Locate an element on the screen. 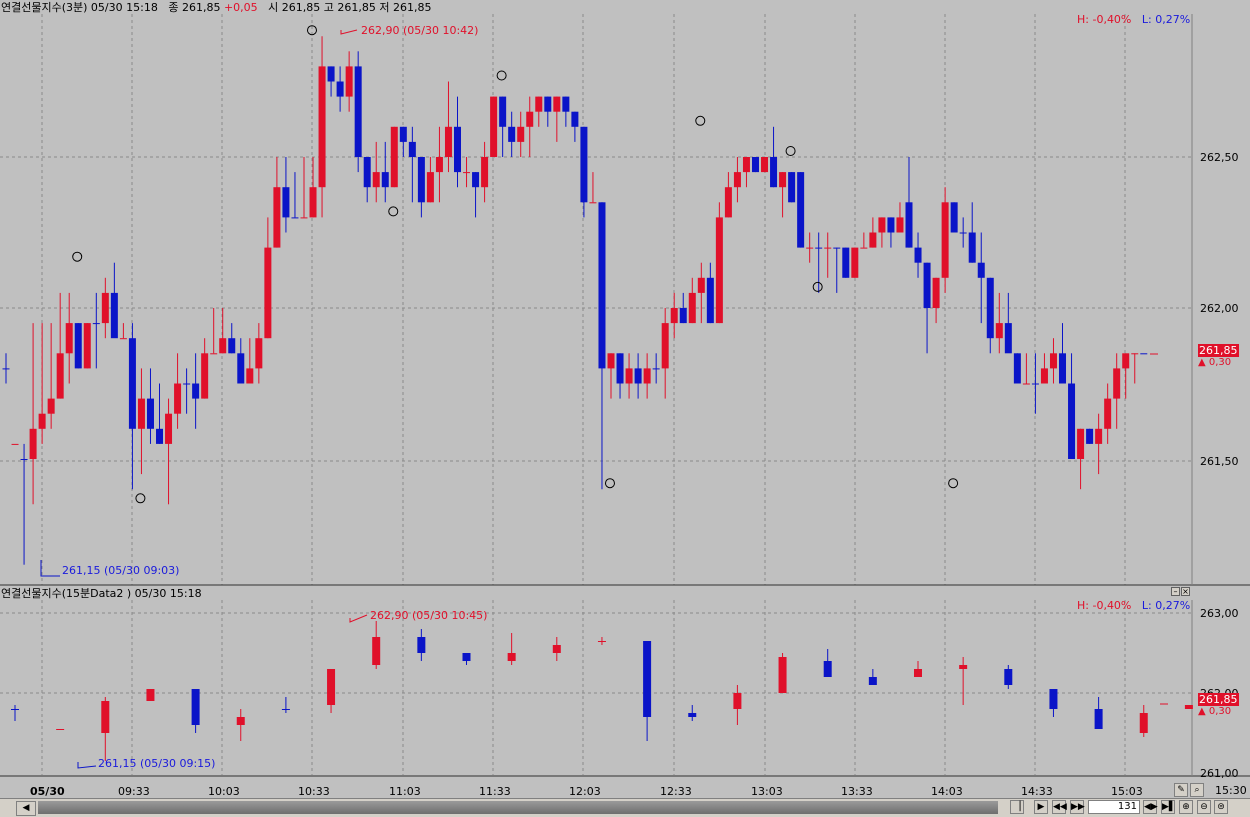  zoom-in-icon: ⊕ is located at coordinates (1186, 807).